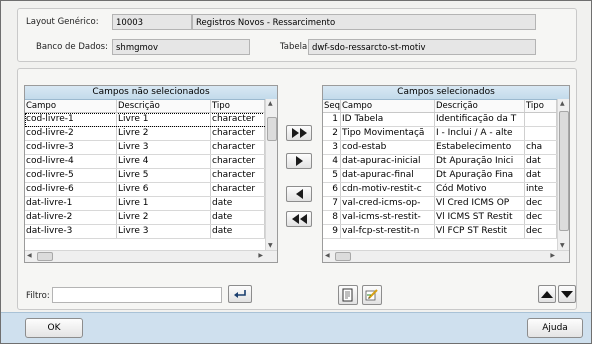 Image resolution: width=592 pixels, height=344 pixels. Describe the element at coordinates (388, 231) in the screenshot. I see `table-cell: val-fcp-st-restit-n` at that location.